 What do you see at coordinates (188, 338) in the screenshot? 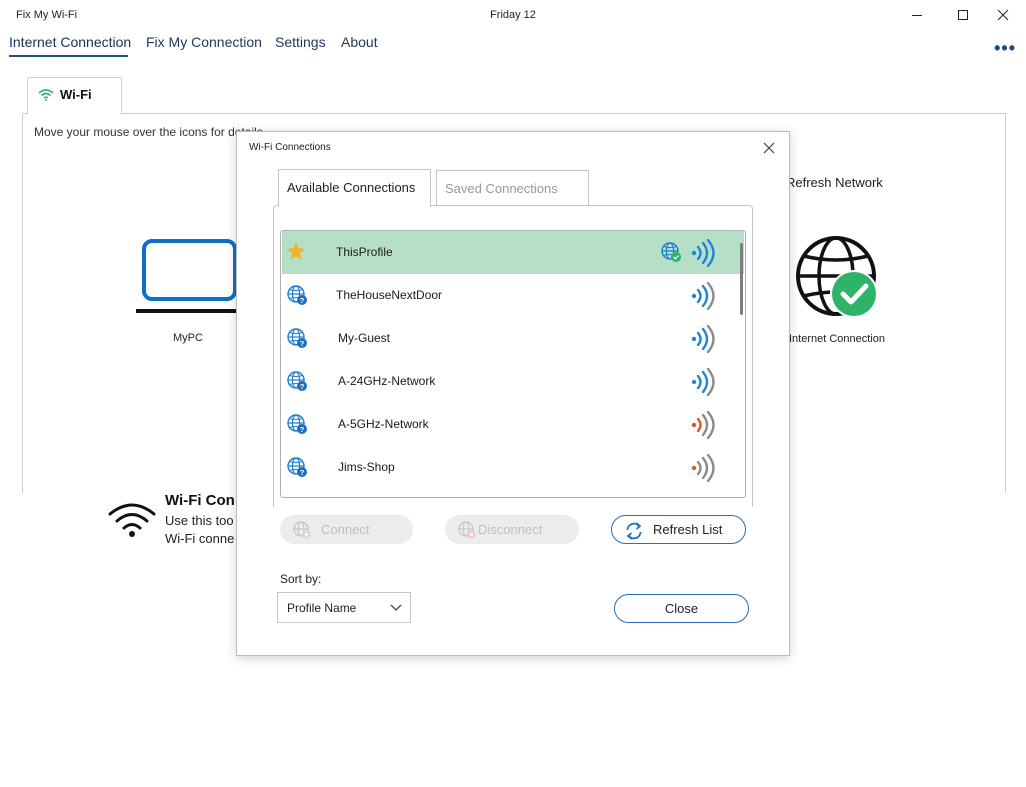
I see `mypc-label: MyPC` at bounding box center [188, 338].